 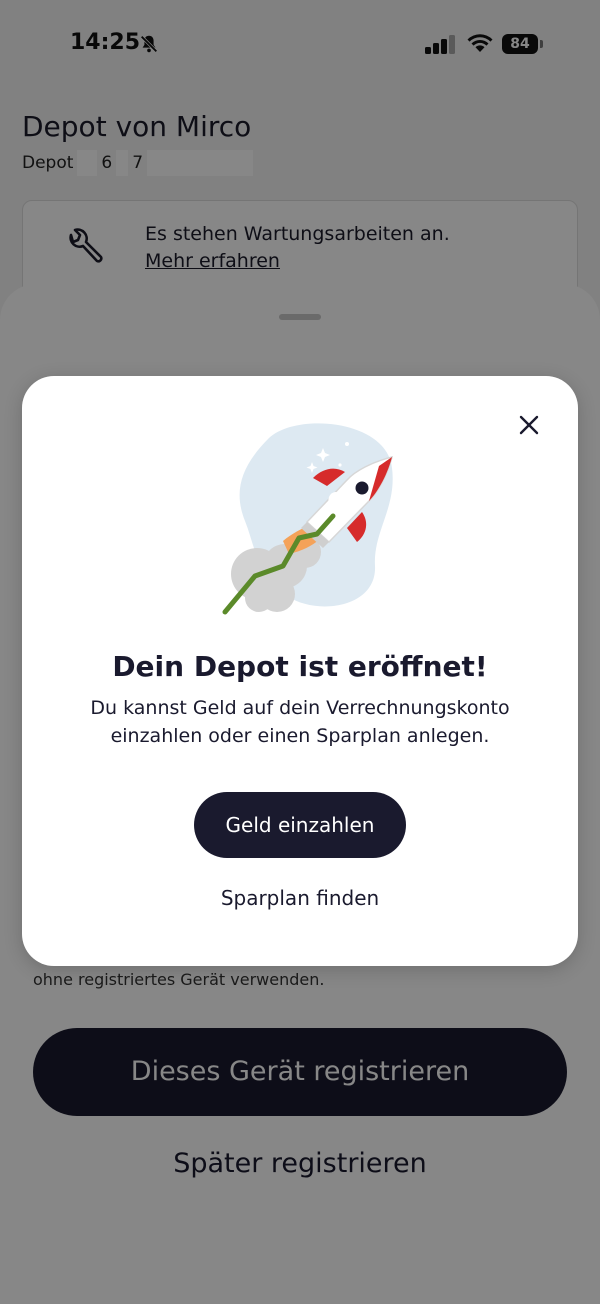 What do you see at coordinates (529, 425) in the screenshot?
I see `close-icon` at bounding box center [529, 425].